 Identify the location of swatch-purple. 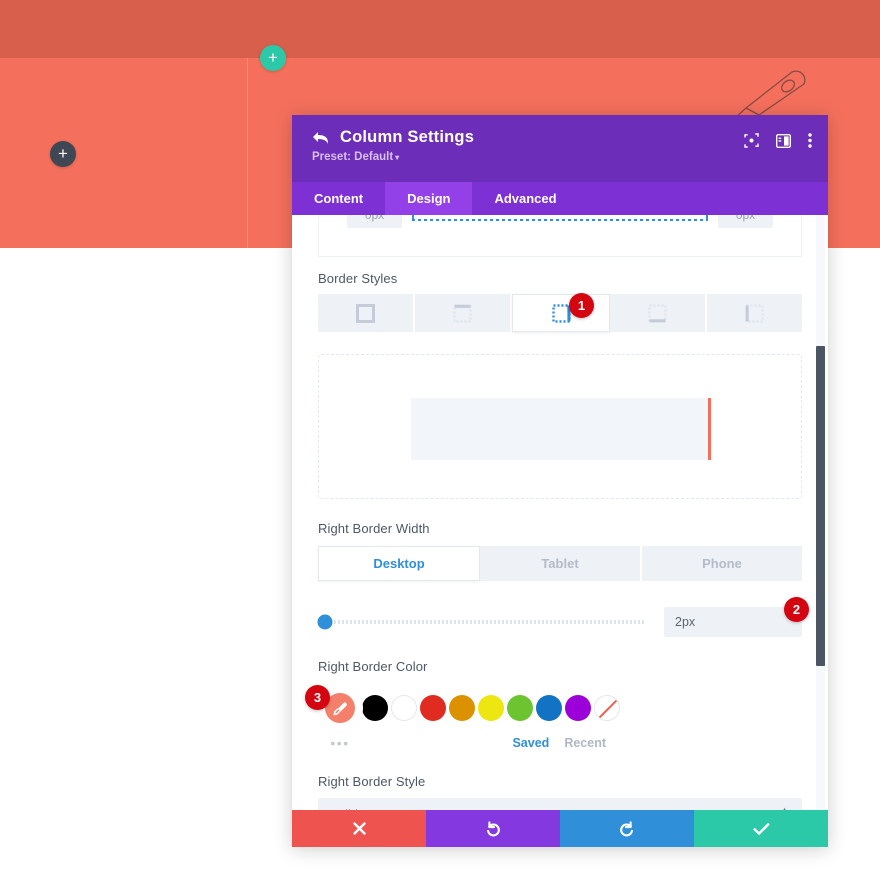
(578, 708).